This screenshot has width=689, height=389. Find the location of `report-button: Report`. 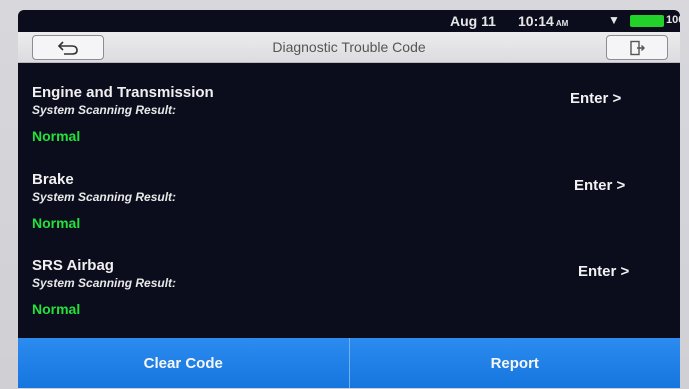

report-button: Report is located at coordinates (514, 363).